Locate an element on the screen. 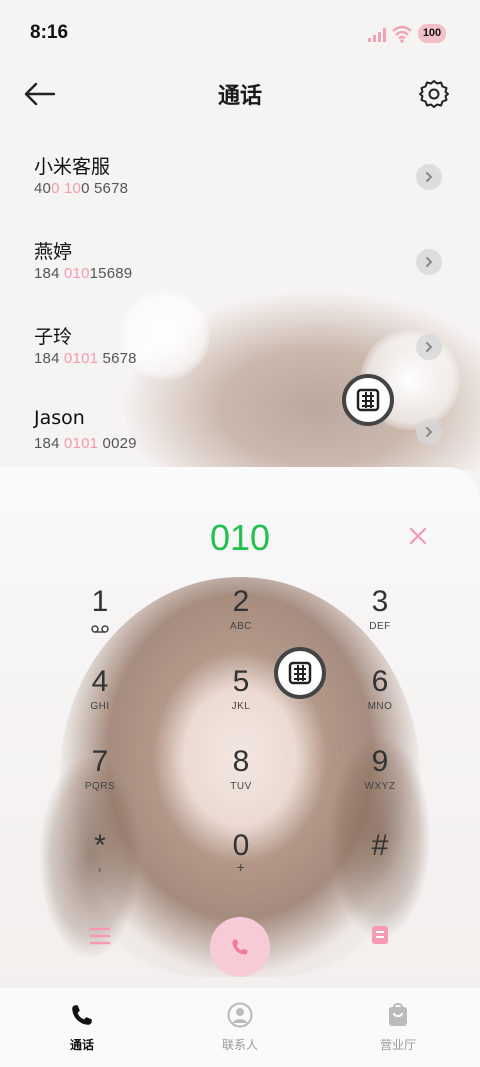 This screenshot has width=480, height=1067. contact-name: 小米客服 is located at coordinates (72, 167).